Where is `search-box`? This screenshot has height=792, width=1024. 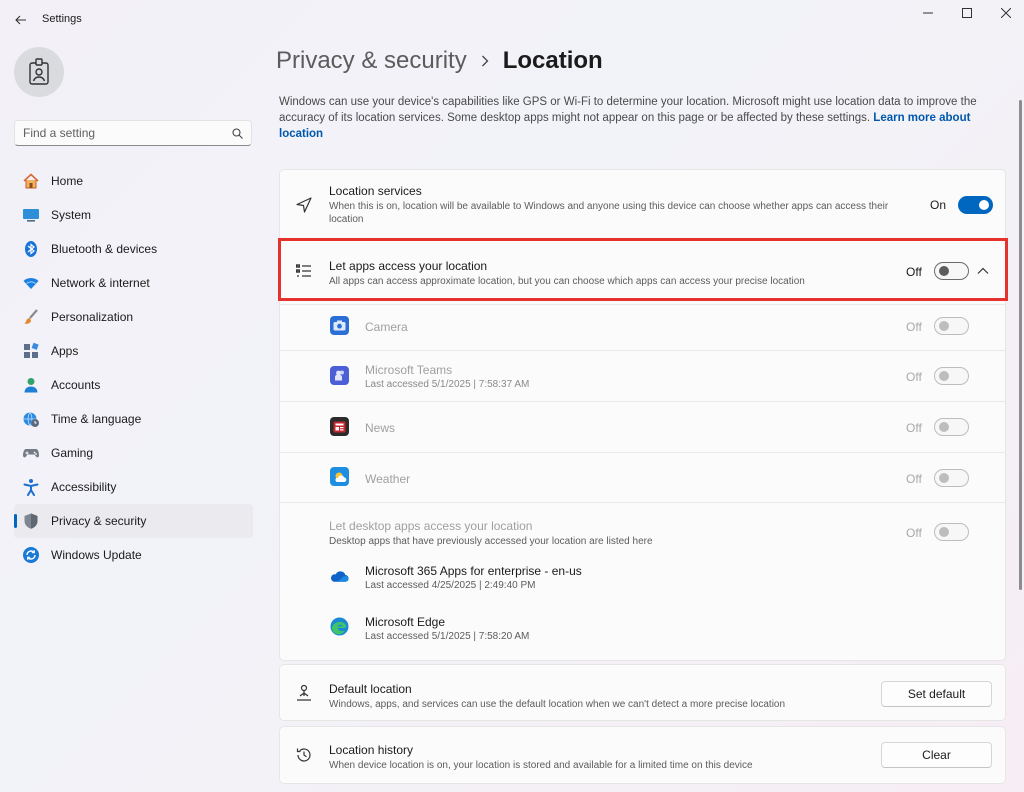
search-box is located at coordinates (133, 133).